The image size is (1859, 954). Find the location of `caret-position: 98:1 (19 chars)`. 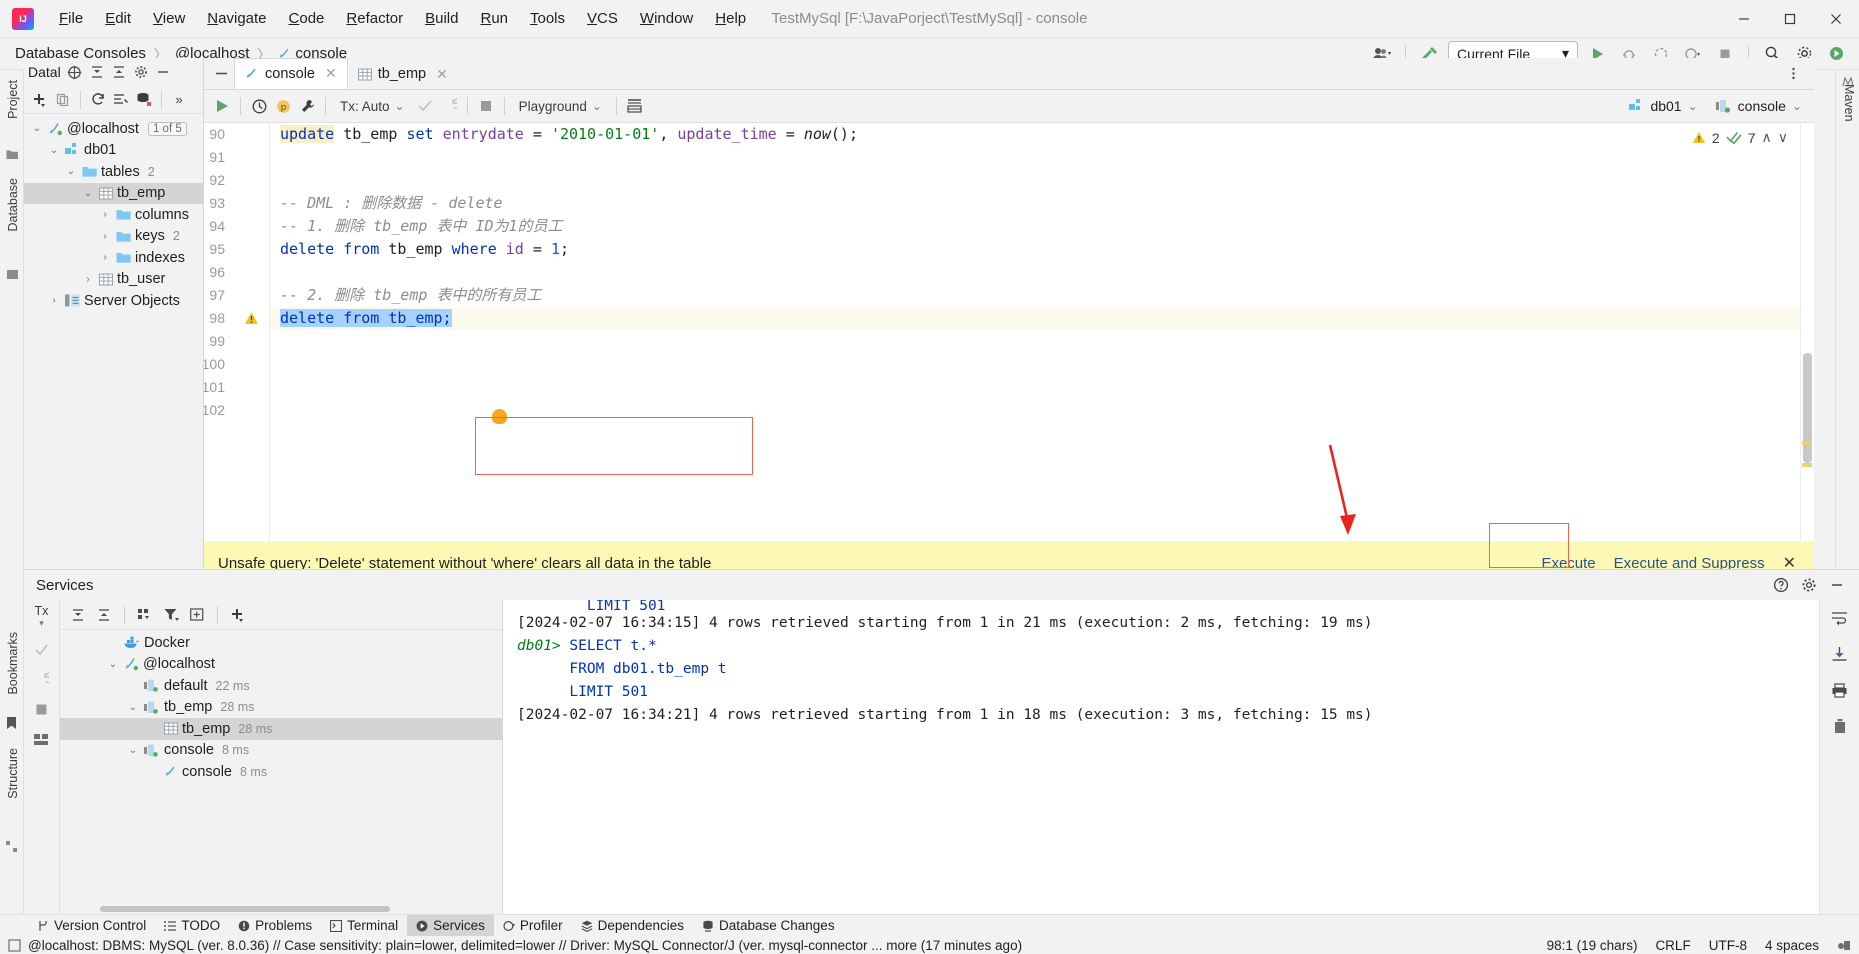

caret-position: 98:1 (19 chars) is located at coordinates (1592, 945).